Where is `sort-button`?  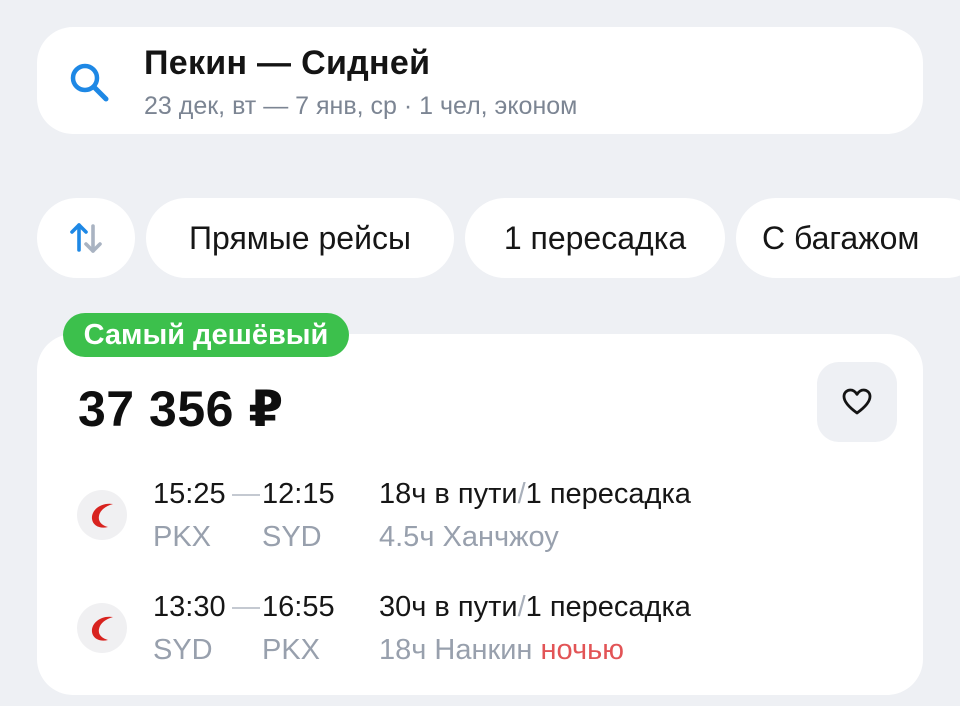 sort-button is located at coordinates (86, 238).